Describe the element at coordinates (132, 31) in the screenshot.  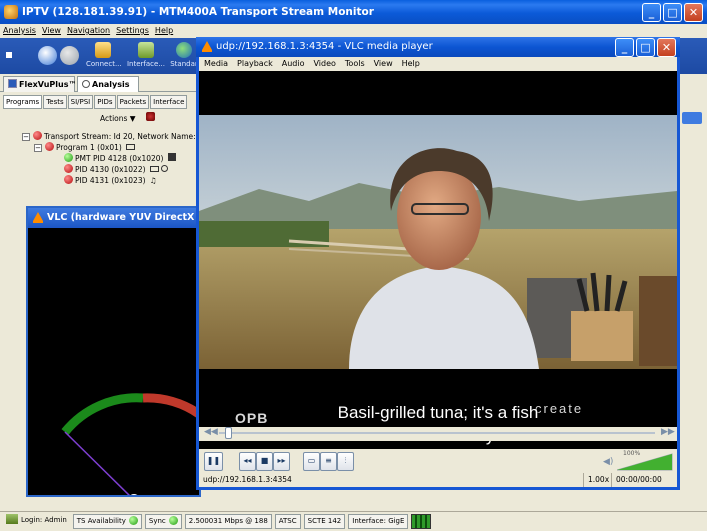
I see `menu-settings: Settings` at that location.